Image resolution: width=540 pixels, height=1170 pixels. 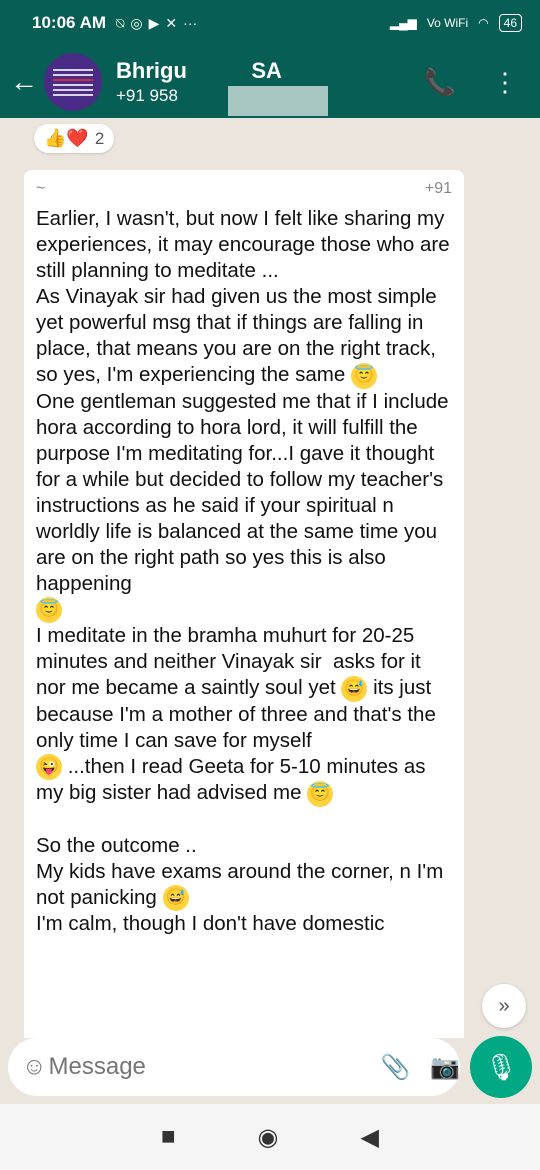 What do you see at coordinates (136, 22) in the screenshot?
I see `whatsapp-icon: ◎` at bounding box center [136, 22].